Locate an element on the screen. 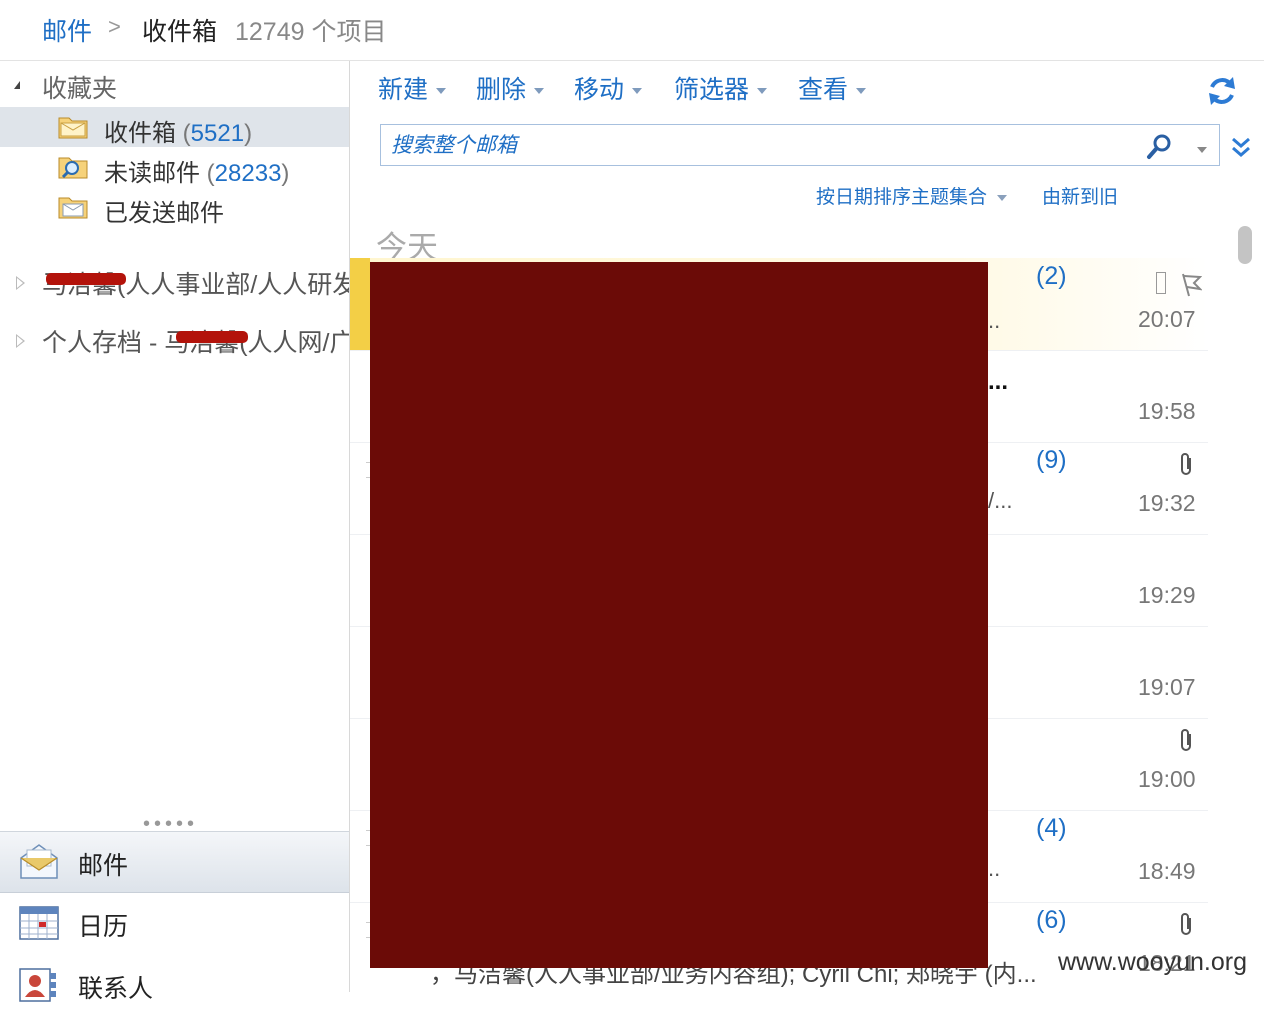  calendar-icon is located at coordinates (39, 923).